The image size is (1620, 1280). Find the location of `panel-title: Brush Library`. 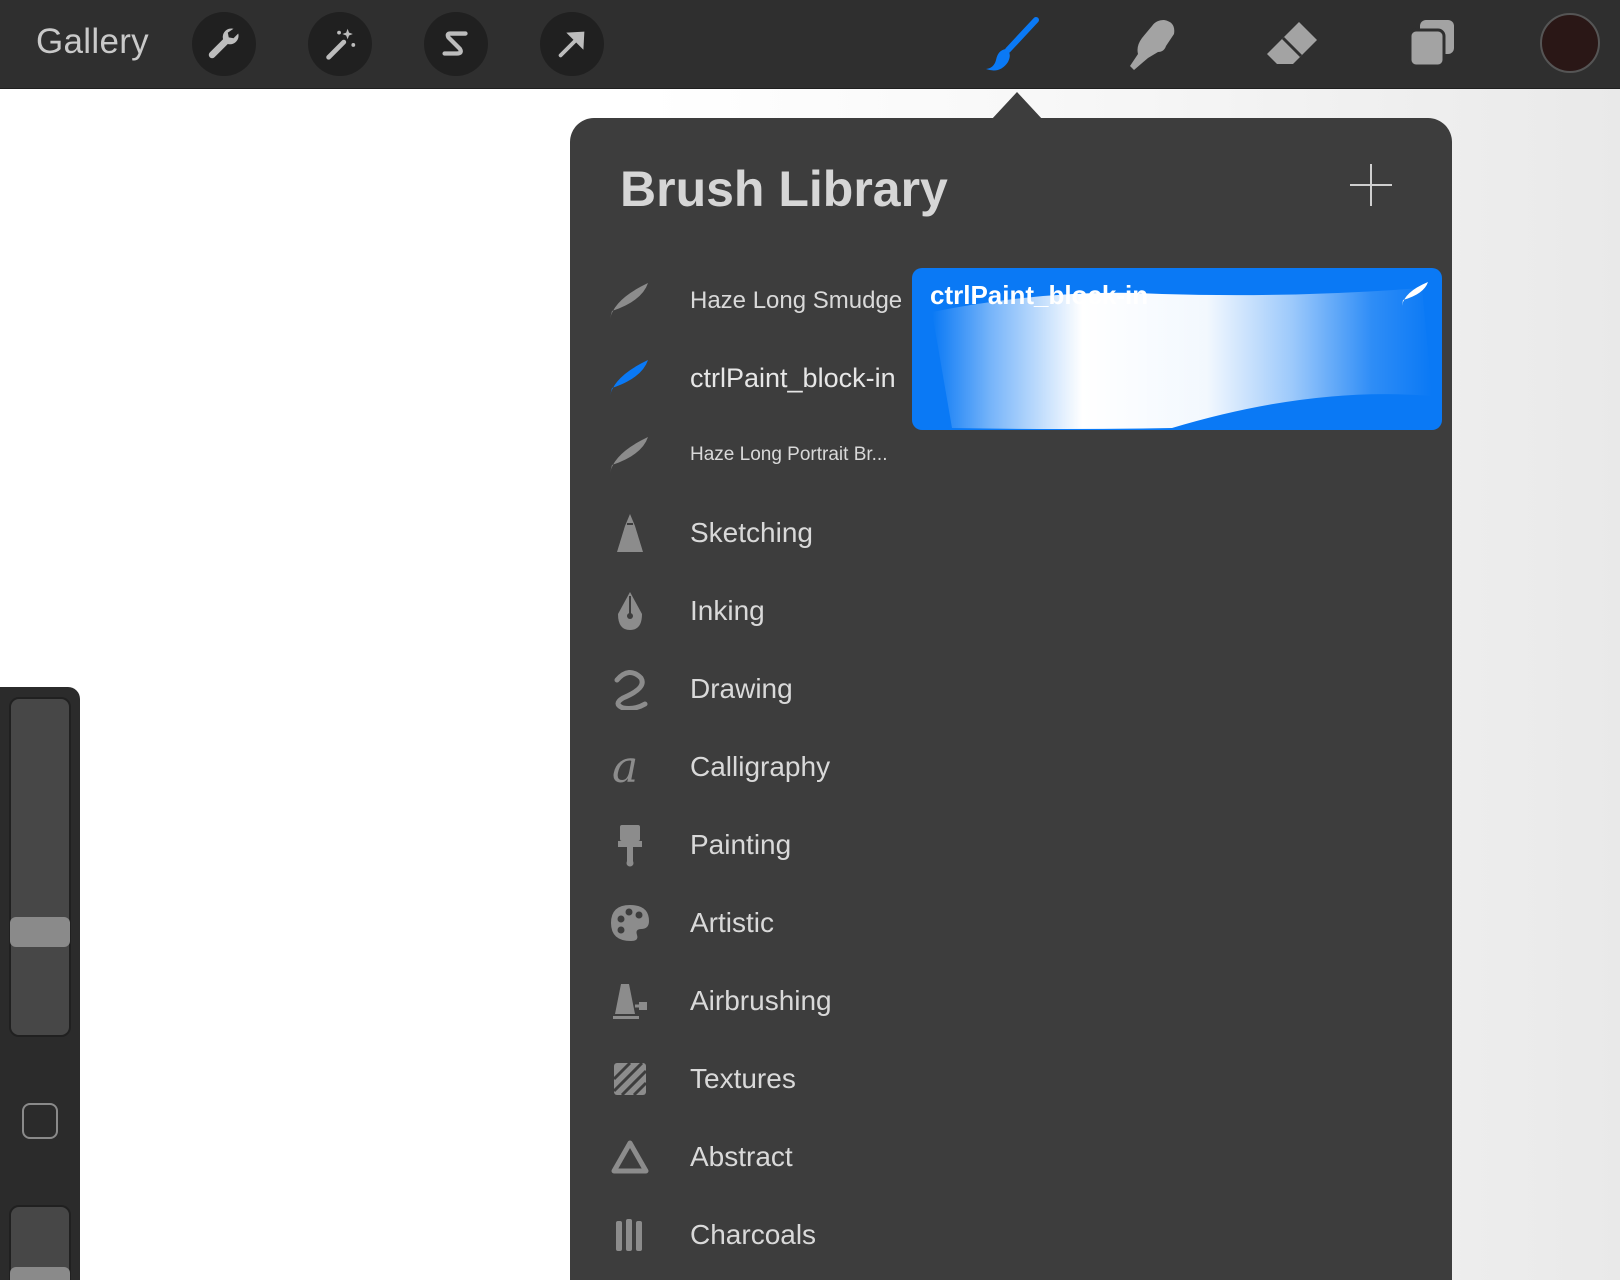

panel-title: Brush Library is located at coordinates (784, 189).